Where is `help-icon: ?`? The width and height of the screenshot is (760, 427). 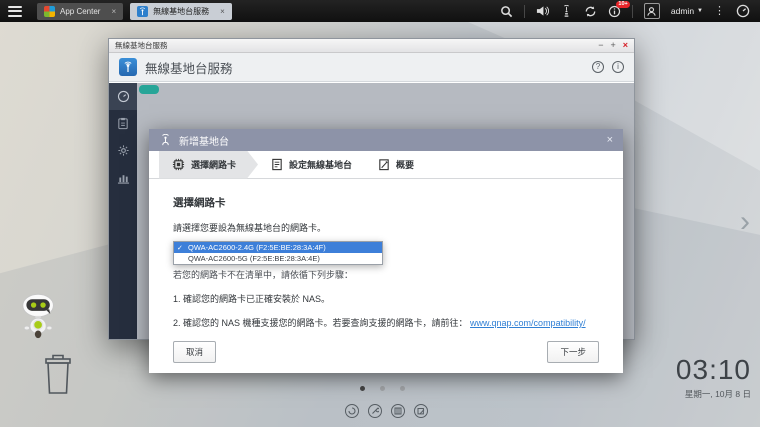
help-icon: ? is located at coordinates (598, 67).